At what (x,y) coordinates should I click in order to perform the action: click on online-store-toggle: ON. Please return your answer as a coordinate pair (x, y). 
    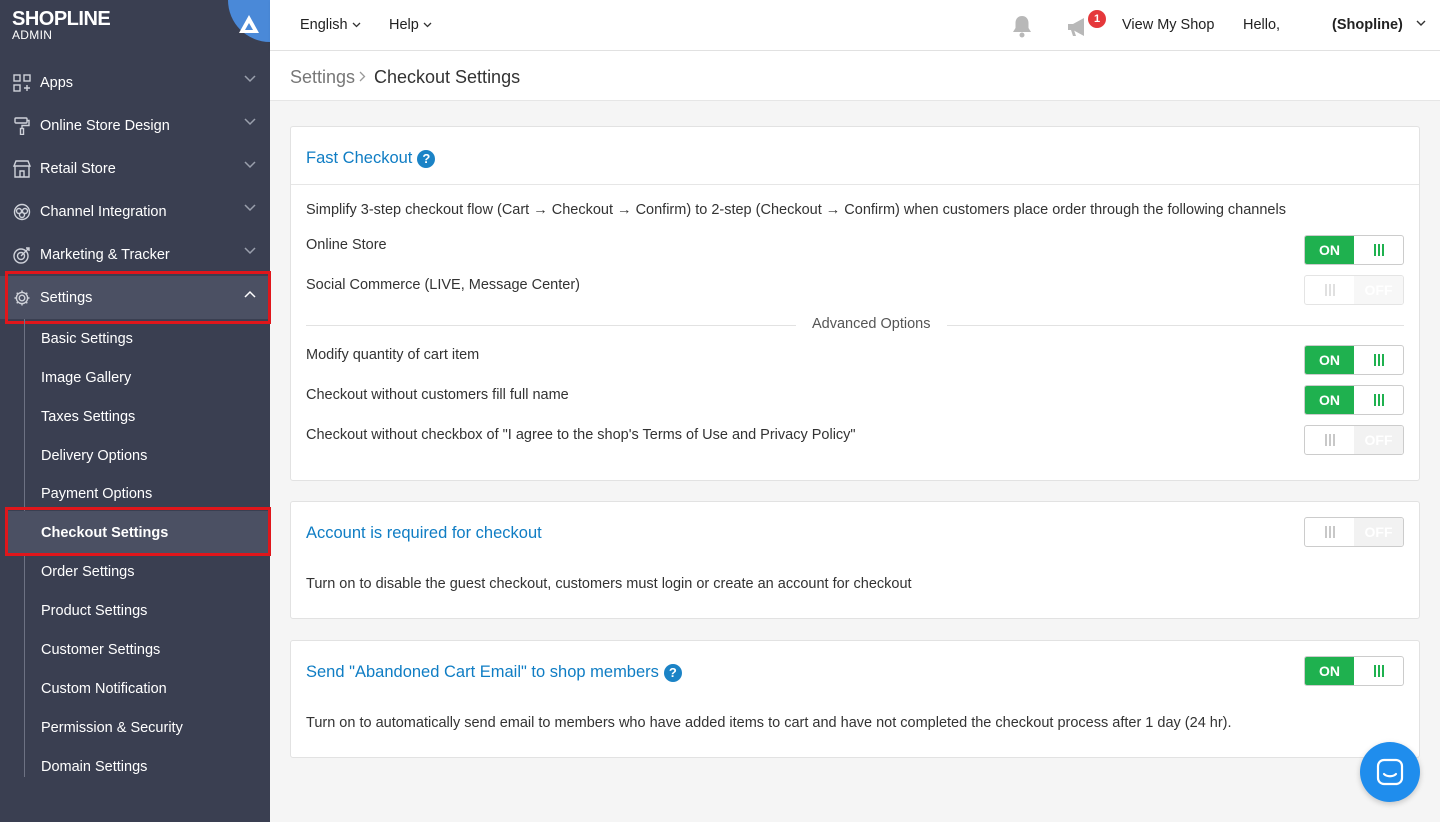
    Looking at the image, I should click on (1354, 250).